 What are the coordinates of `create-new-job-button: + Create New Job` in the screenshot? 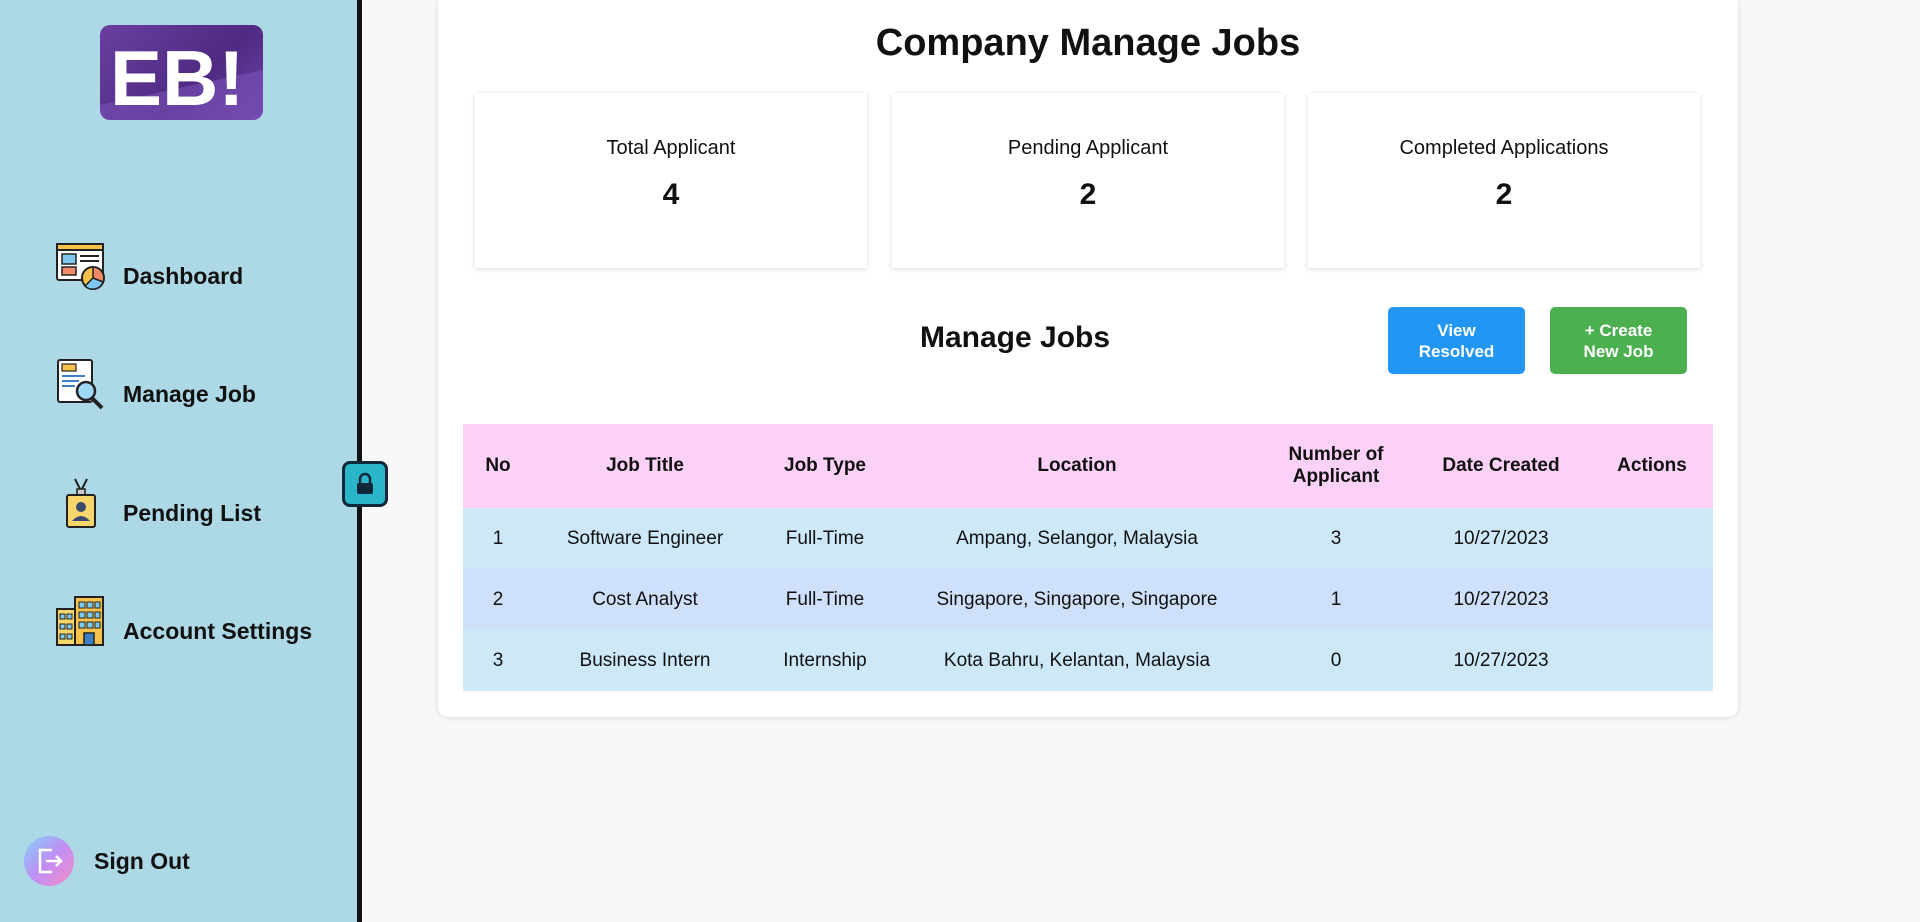 It's located at (1618, 340).